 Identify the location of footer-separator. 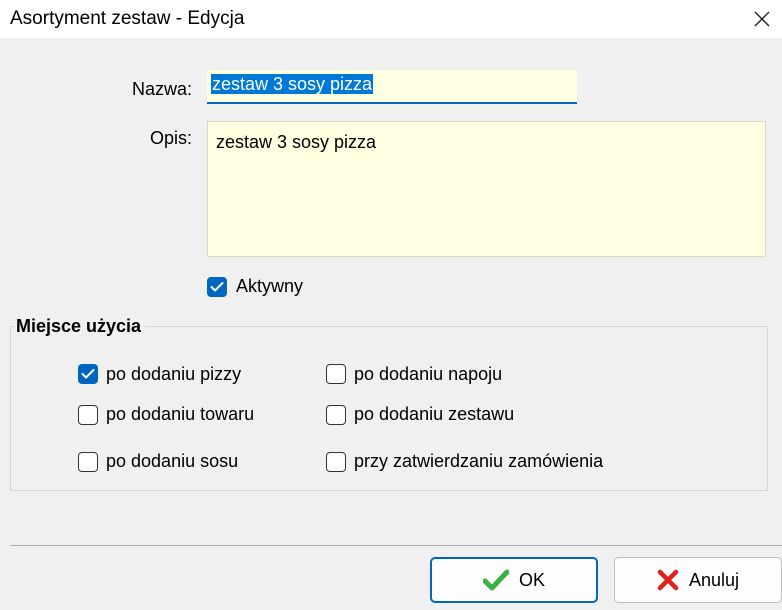
(396, 545).